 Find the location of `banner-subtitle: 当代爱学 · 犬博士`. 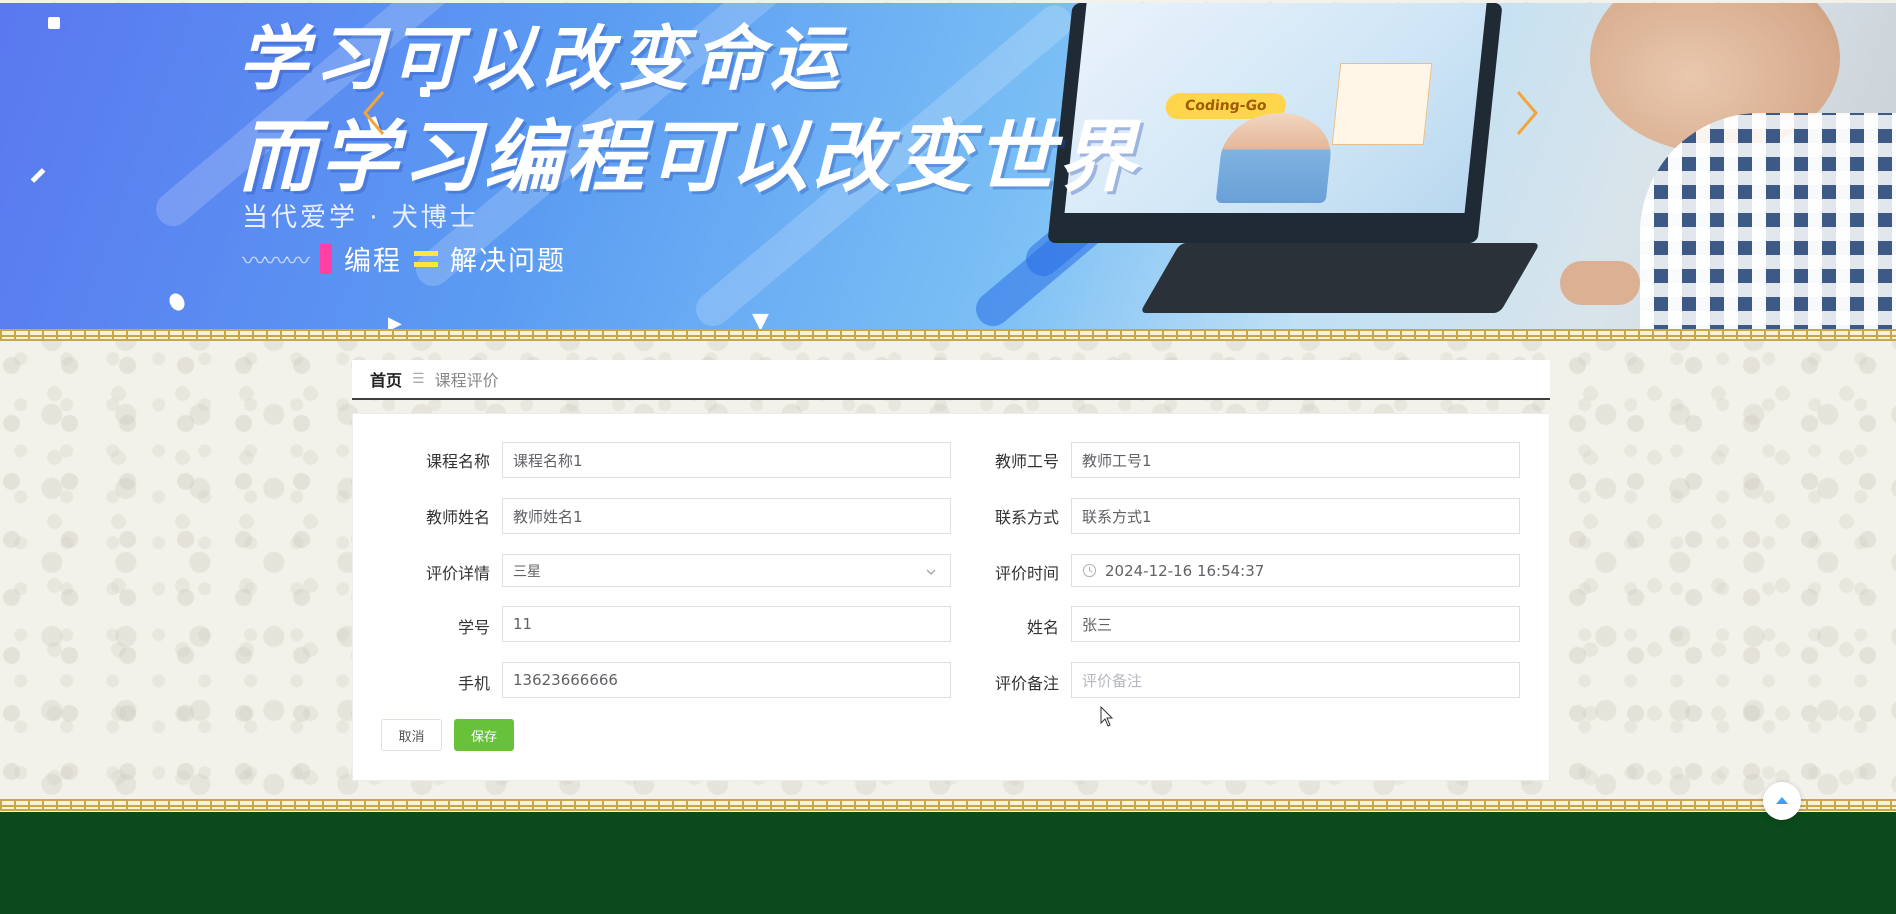

banner-subtitle: 当代爱学 · 犬博士 is located at coordinates (360, 218).